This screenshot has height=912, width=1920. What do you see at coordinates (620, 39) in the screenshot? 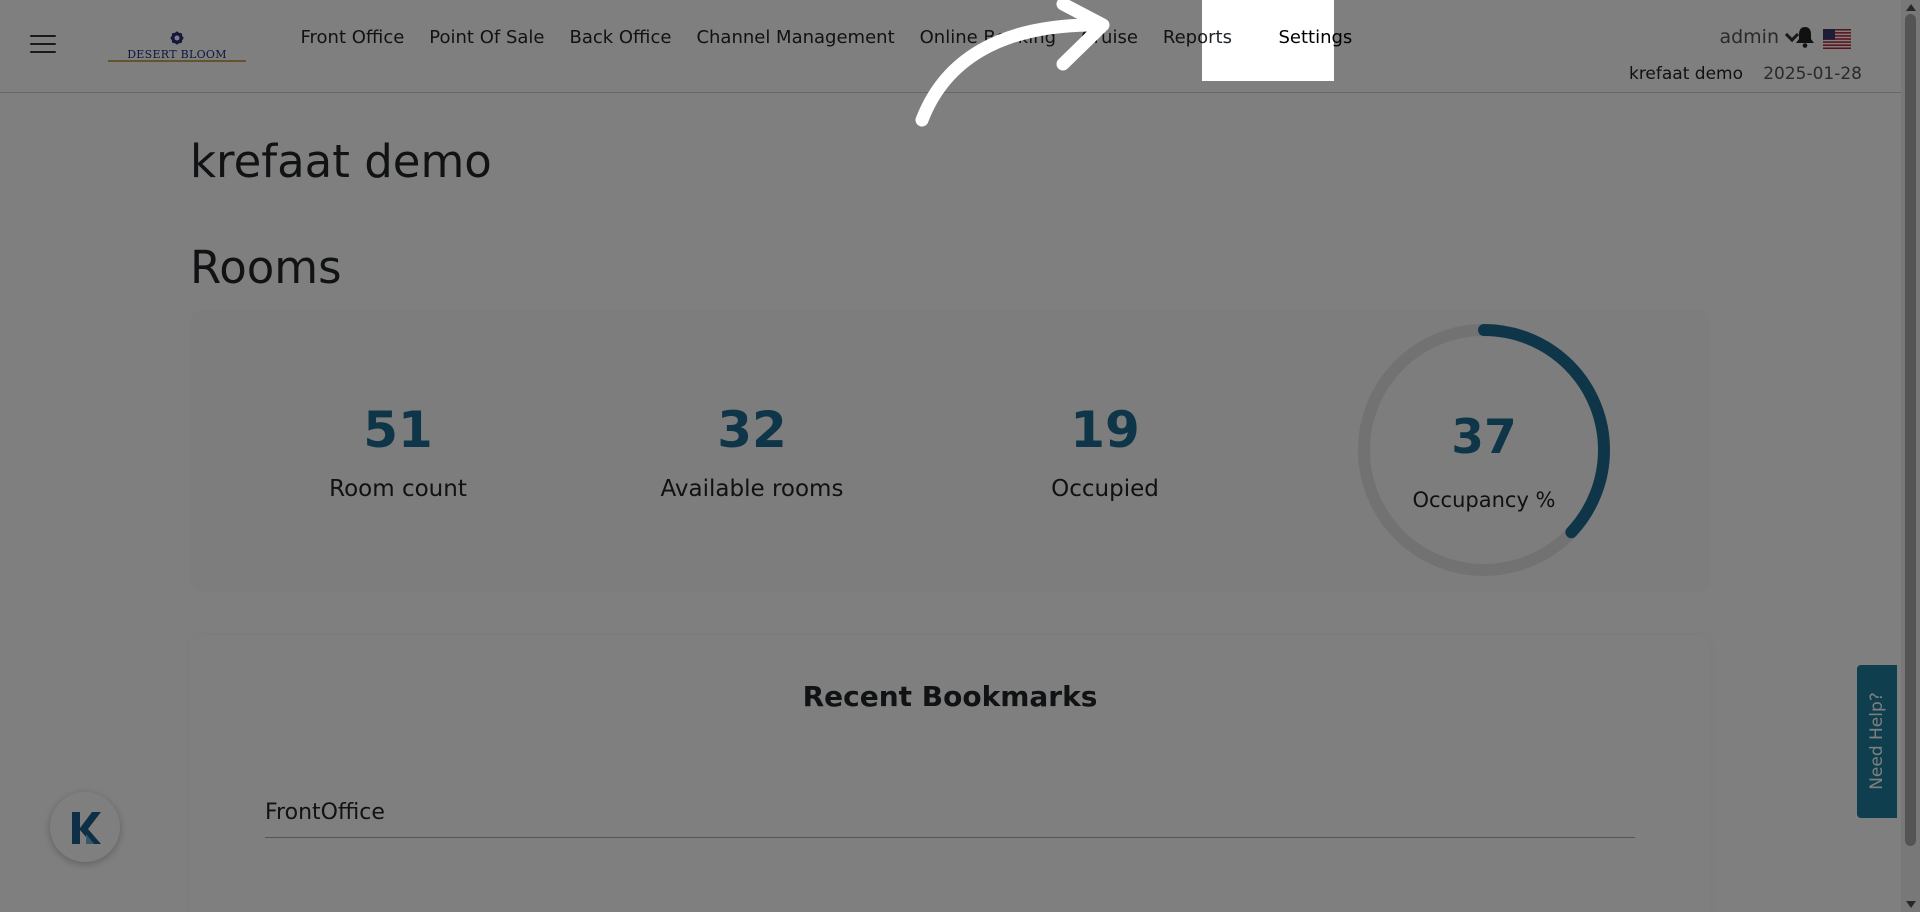
I see `nav-item-back-office: Back Office` at bounding box center [620, 39].